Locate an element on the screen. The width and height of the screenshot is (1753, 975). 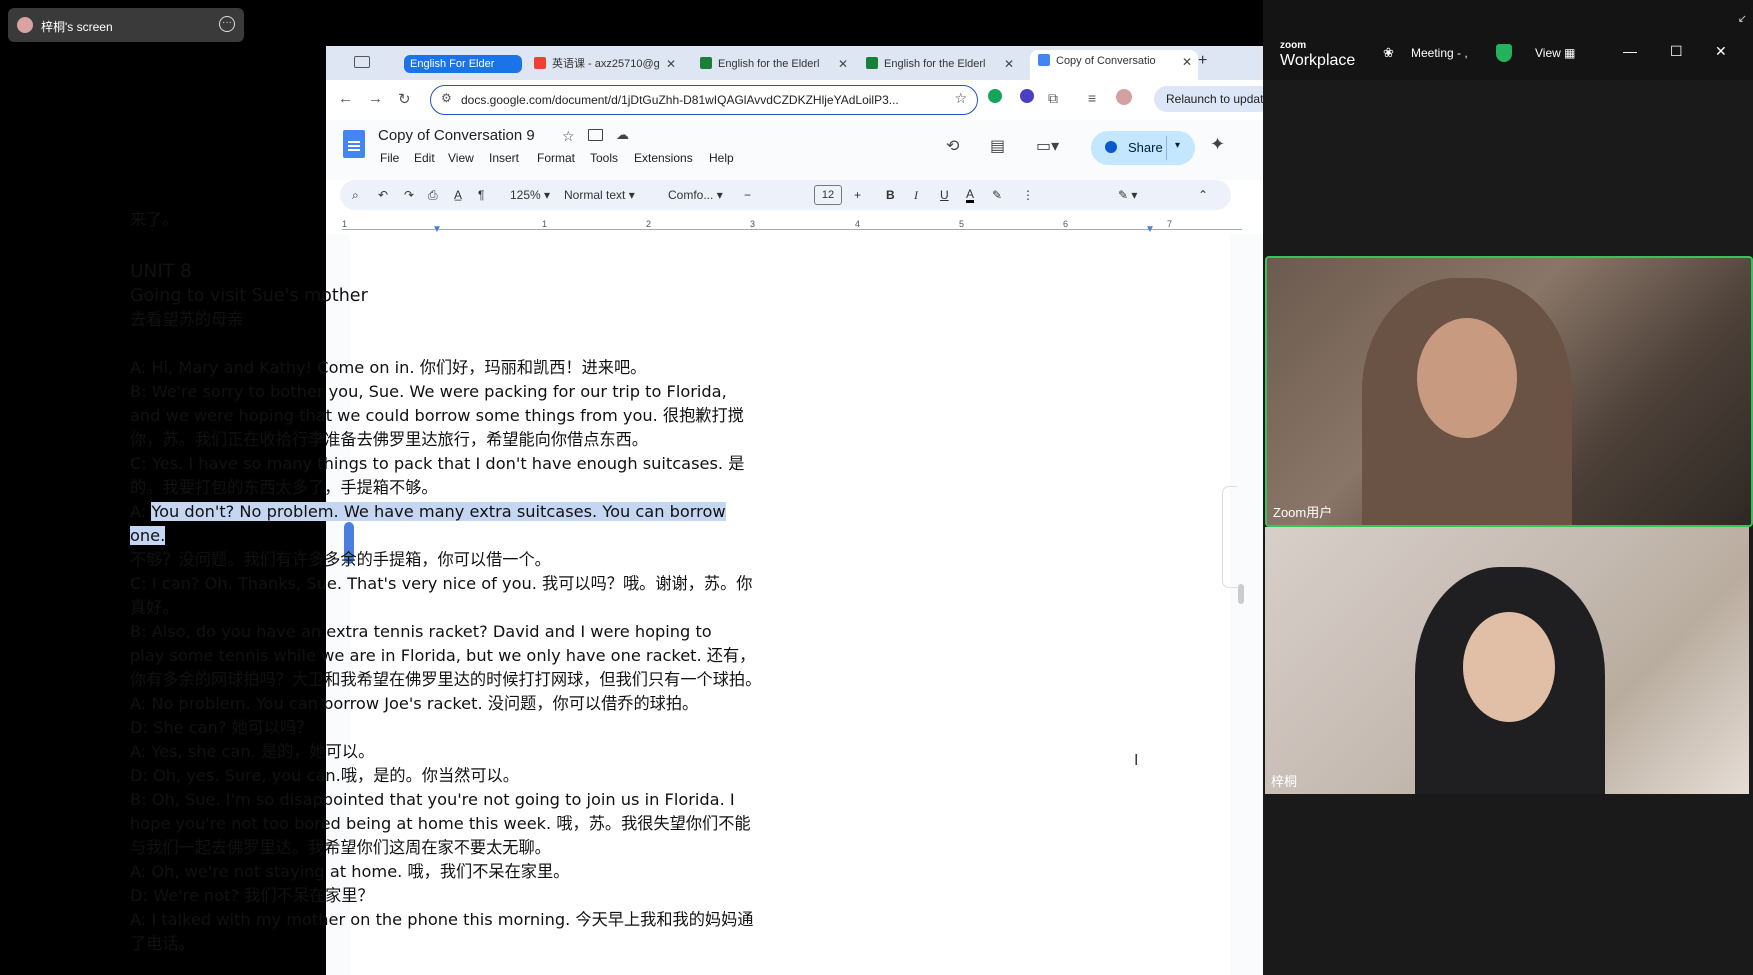
underline-button: U is located at coordinates (944, 195).